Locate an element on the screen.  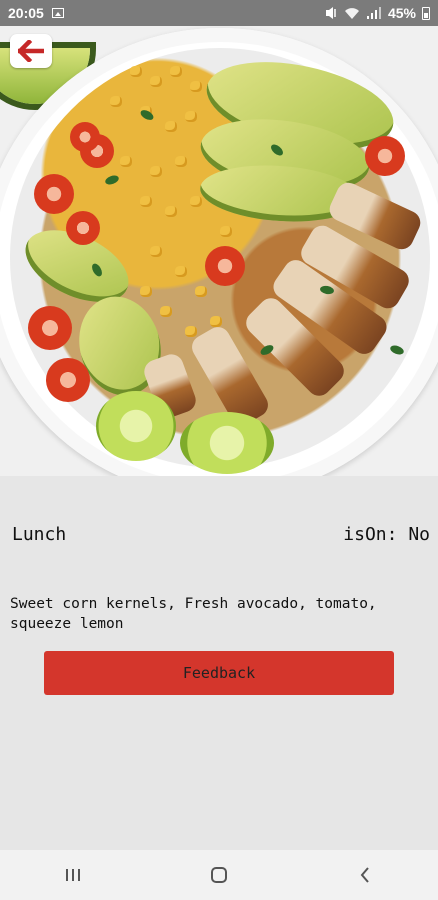
is-on-status: isOn: No is located at coordinates (386, 534).